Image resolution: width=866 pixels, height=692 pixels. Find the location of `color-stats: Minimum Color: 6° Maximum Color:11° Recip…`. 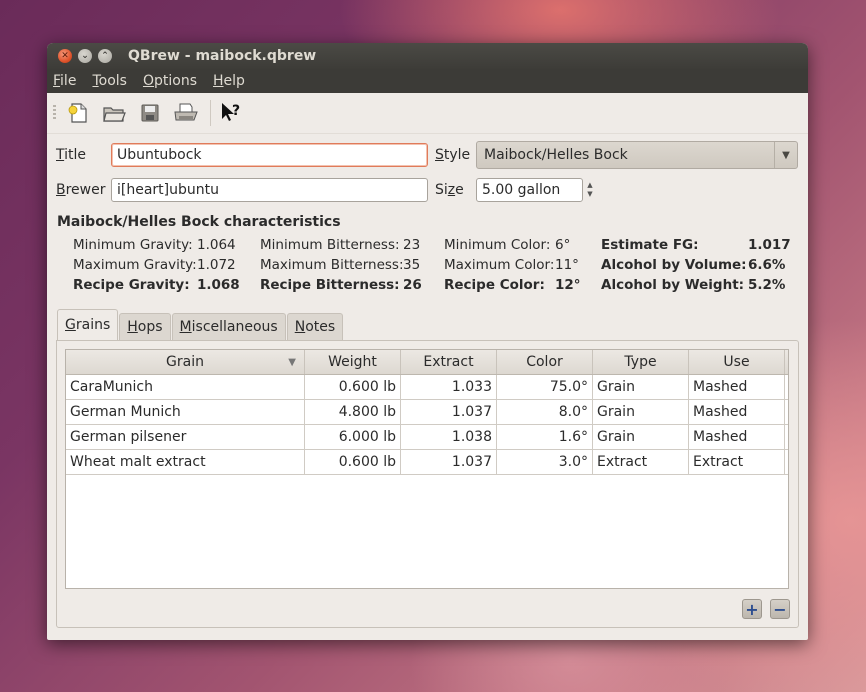

color-stats: Minimum Color: 6° Maximum Color:11° Recip… is located at coordinates (512, 265).